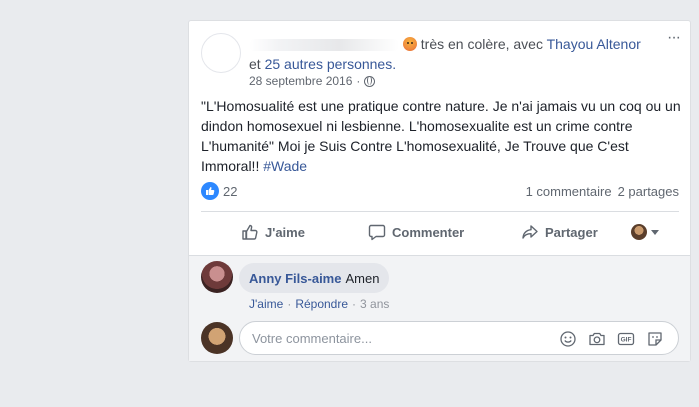 This screenshot has height=407, width=699. What do you see at coordinates (568, 339) in the screenshot?
I see `emoji-icon` at bounding box center [568, 339].